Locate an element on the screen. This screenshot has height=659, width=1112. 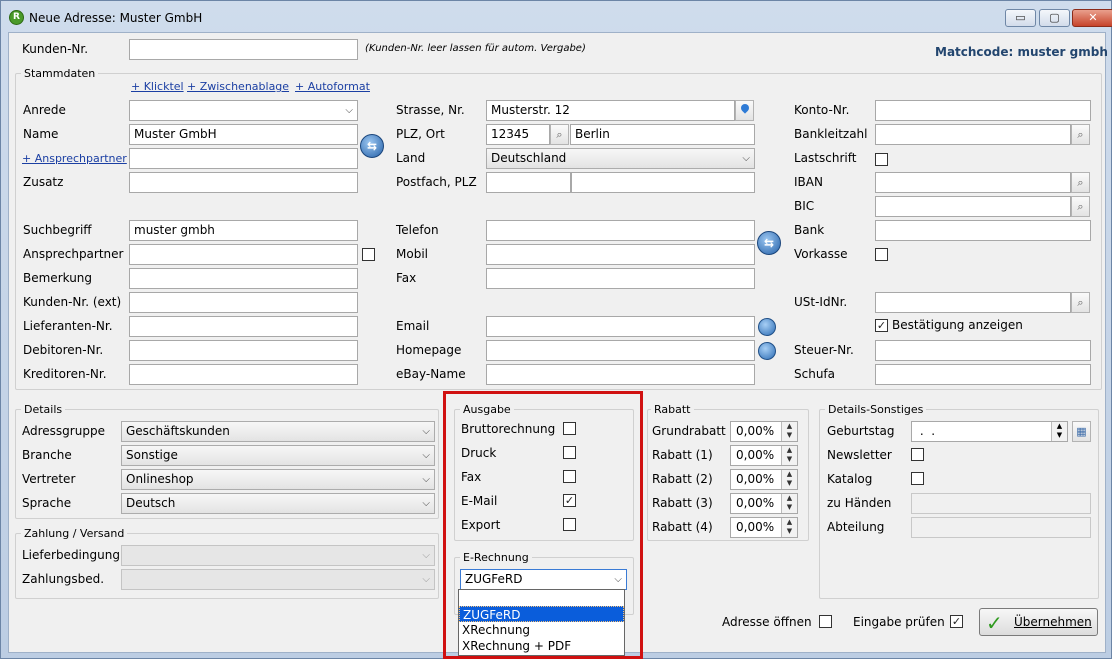
katalog-label: Katalog is located at coordinates (850, 479).